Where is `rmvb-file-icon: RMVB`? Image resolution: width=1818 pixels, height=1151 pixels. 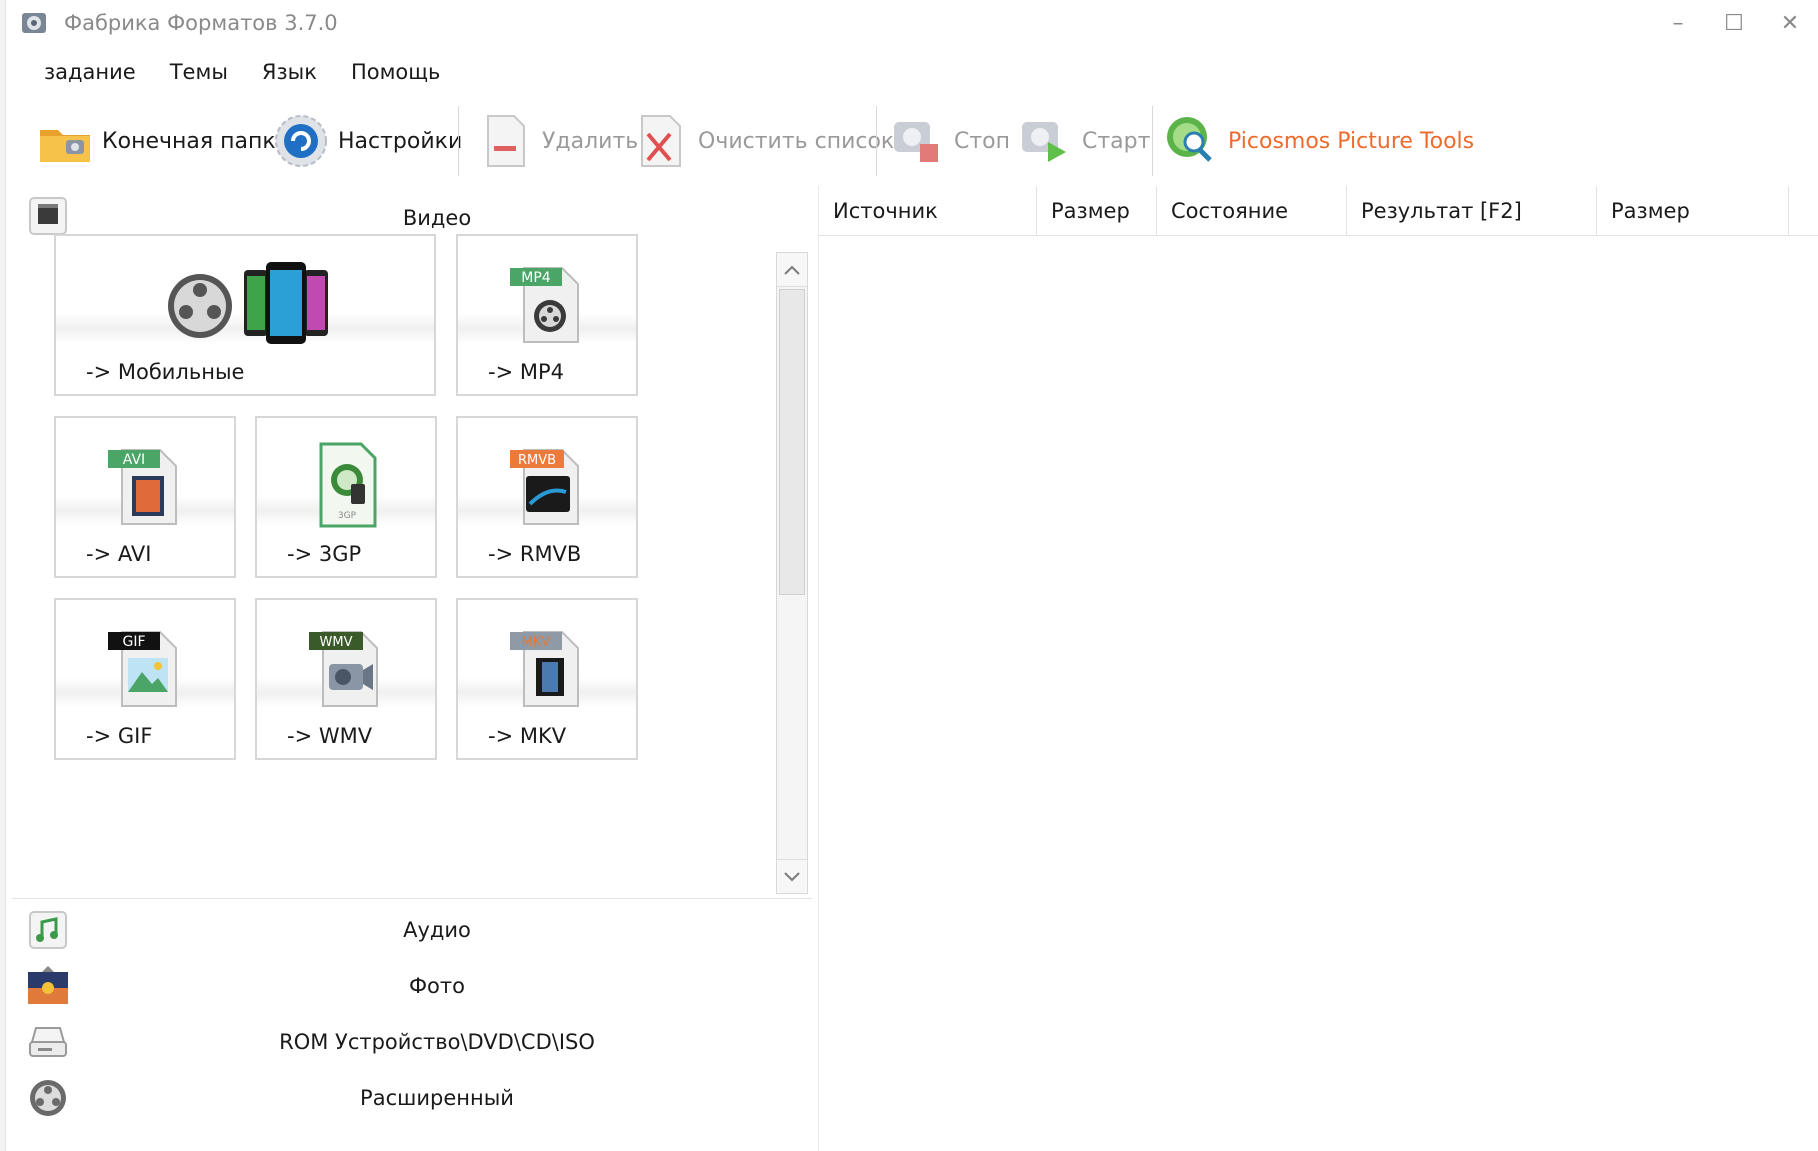
rmvb-file-icon: RMVB is located at coordinates (544, 487).